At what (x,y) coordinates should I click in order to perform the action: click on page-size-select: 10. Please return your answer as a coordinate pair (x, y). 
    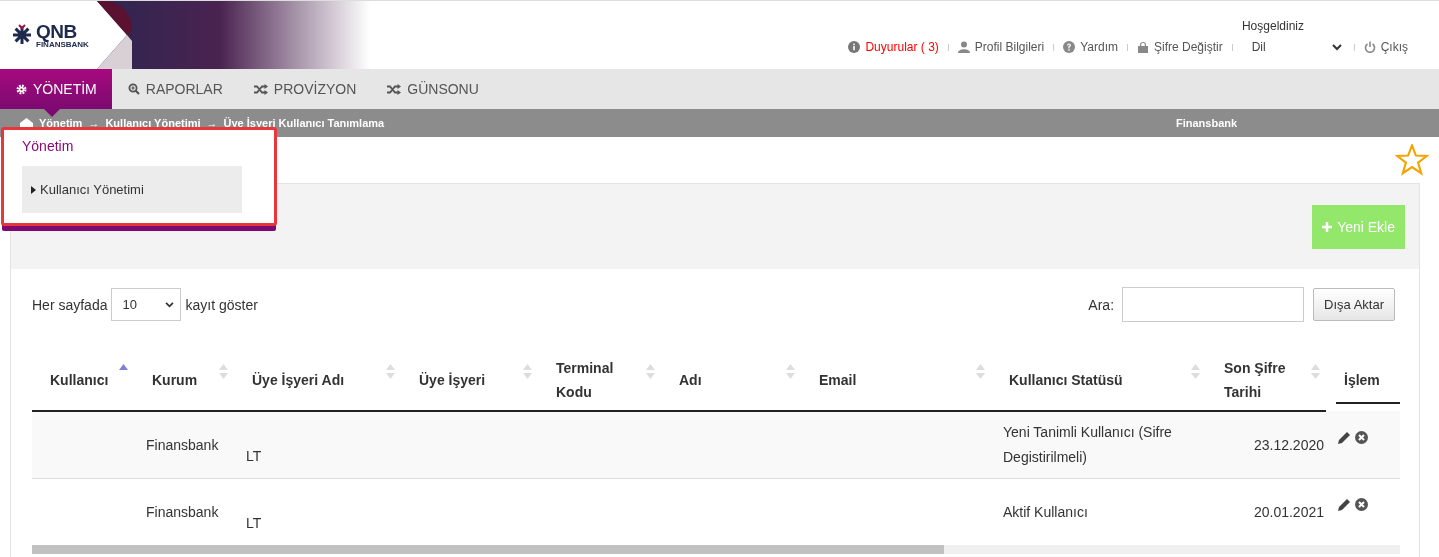
    Looking at the image, I should click on (146, 304).